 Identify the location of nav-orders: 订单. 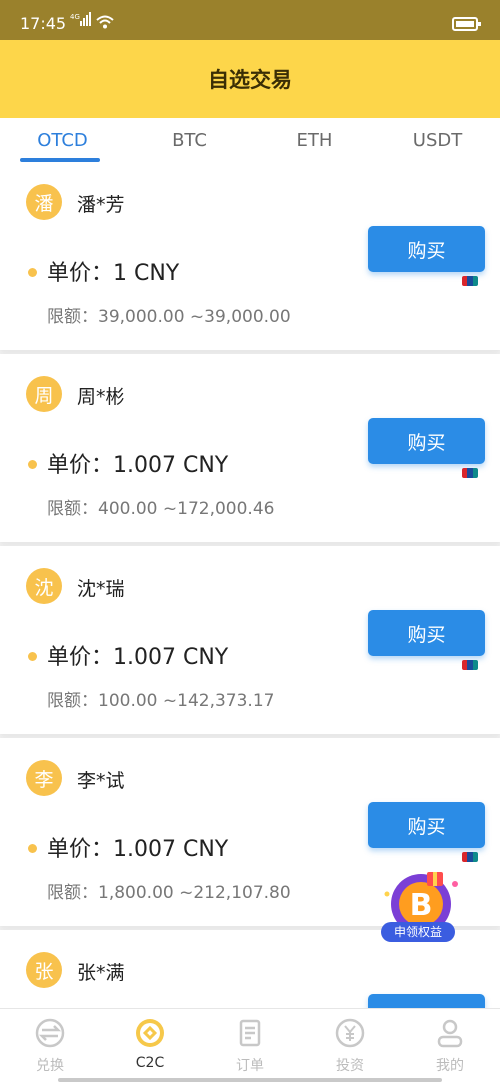
(250, 1046).